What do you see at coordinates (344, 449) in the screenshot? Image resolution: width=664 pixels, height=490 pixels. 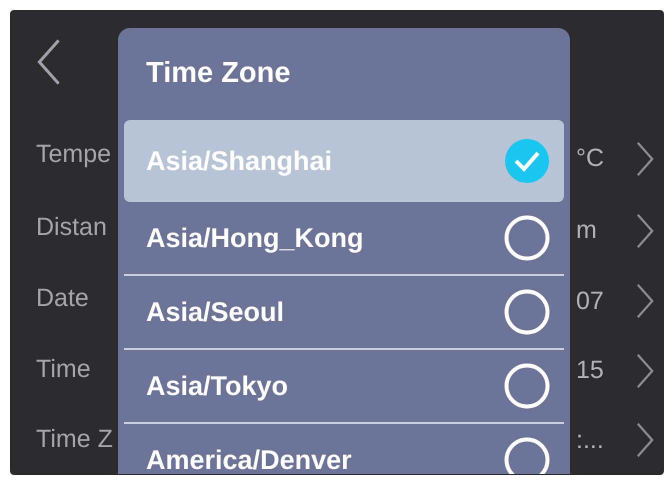 I see `time-zone-option: America/Denver` at bounding box center [344, 449].